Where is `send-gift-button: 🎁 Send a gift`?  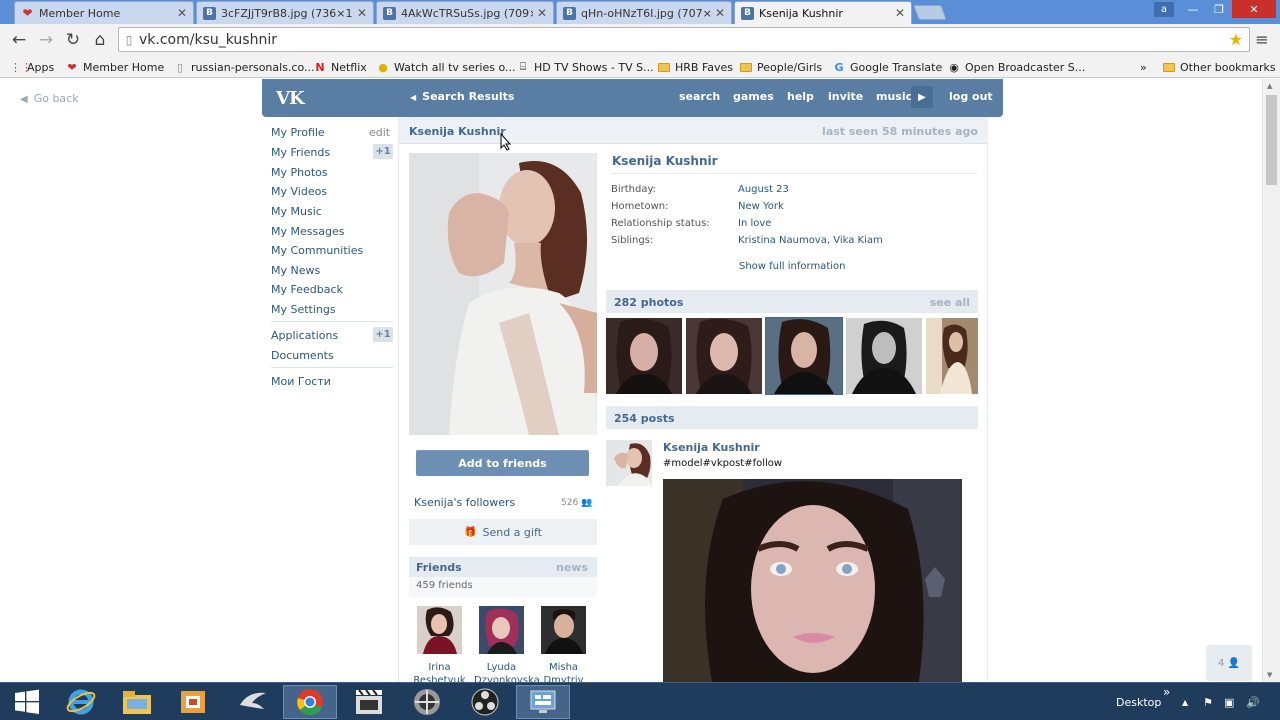
send-gift-button: 🎁 Send a gift is located at coordinates (503, 532).